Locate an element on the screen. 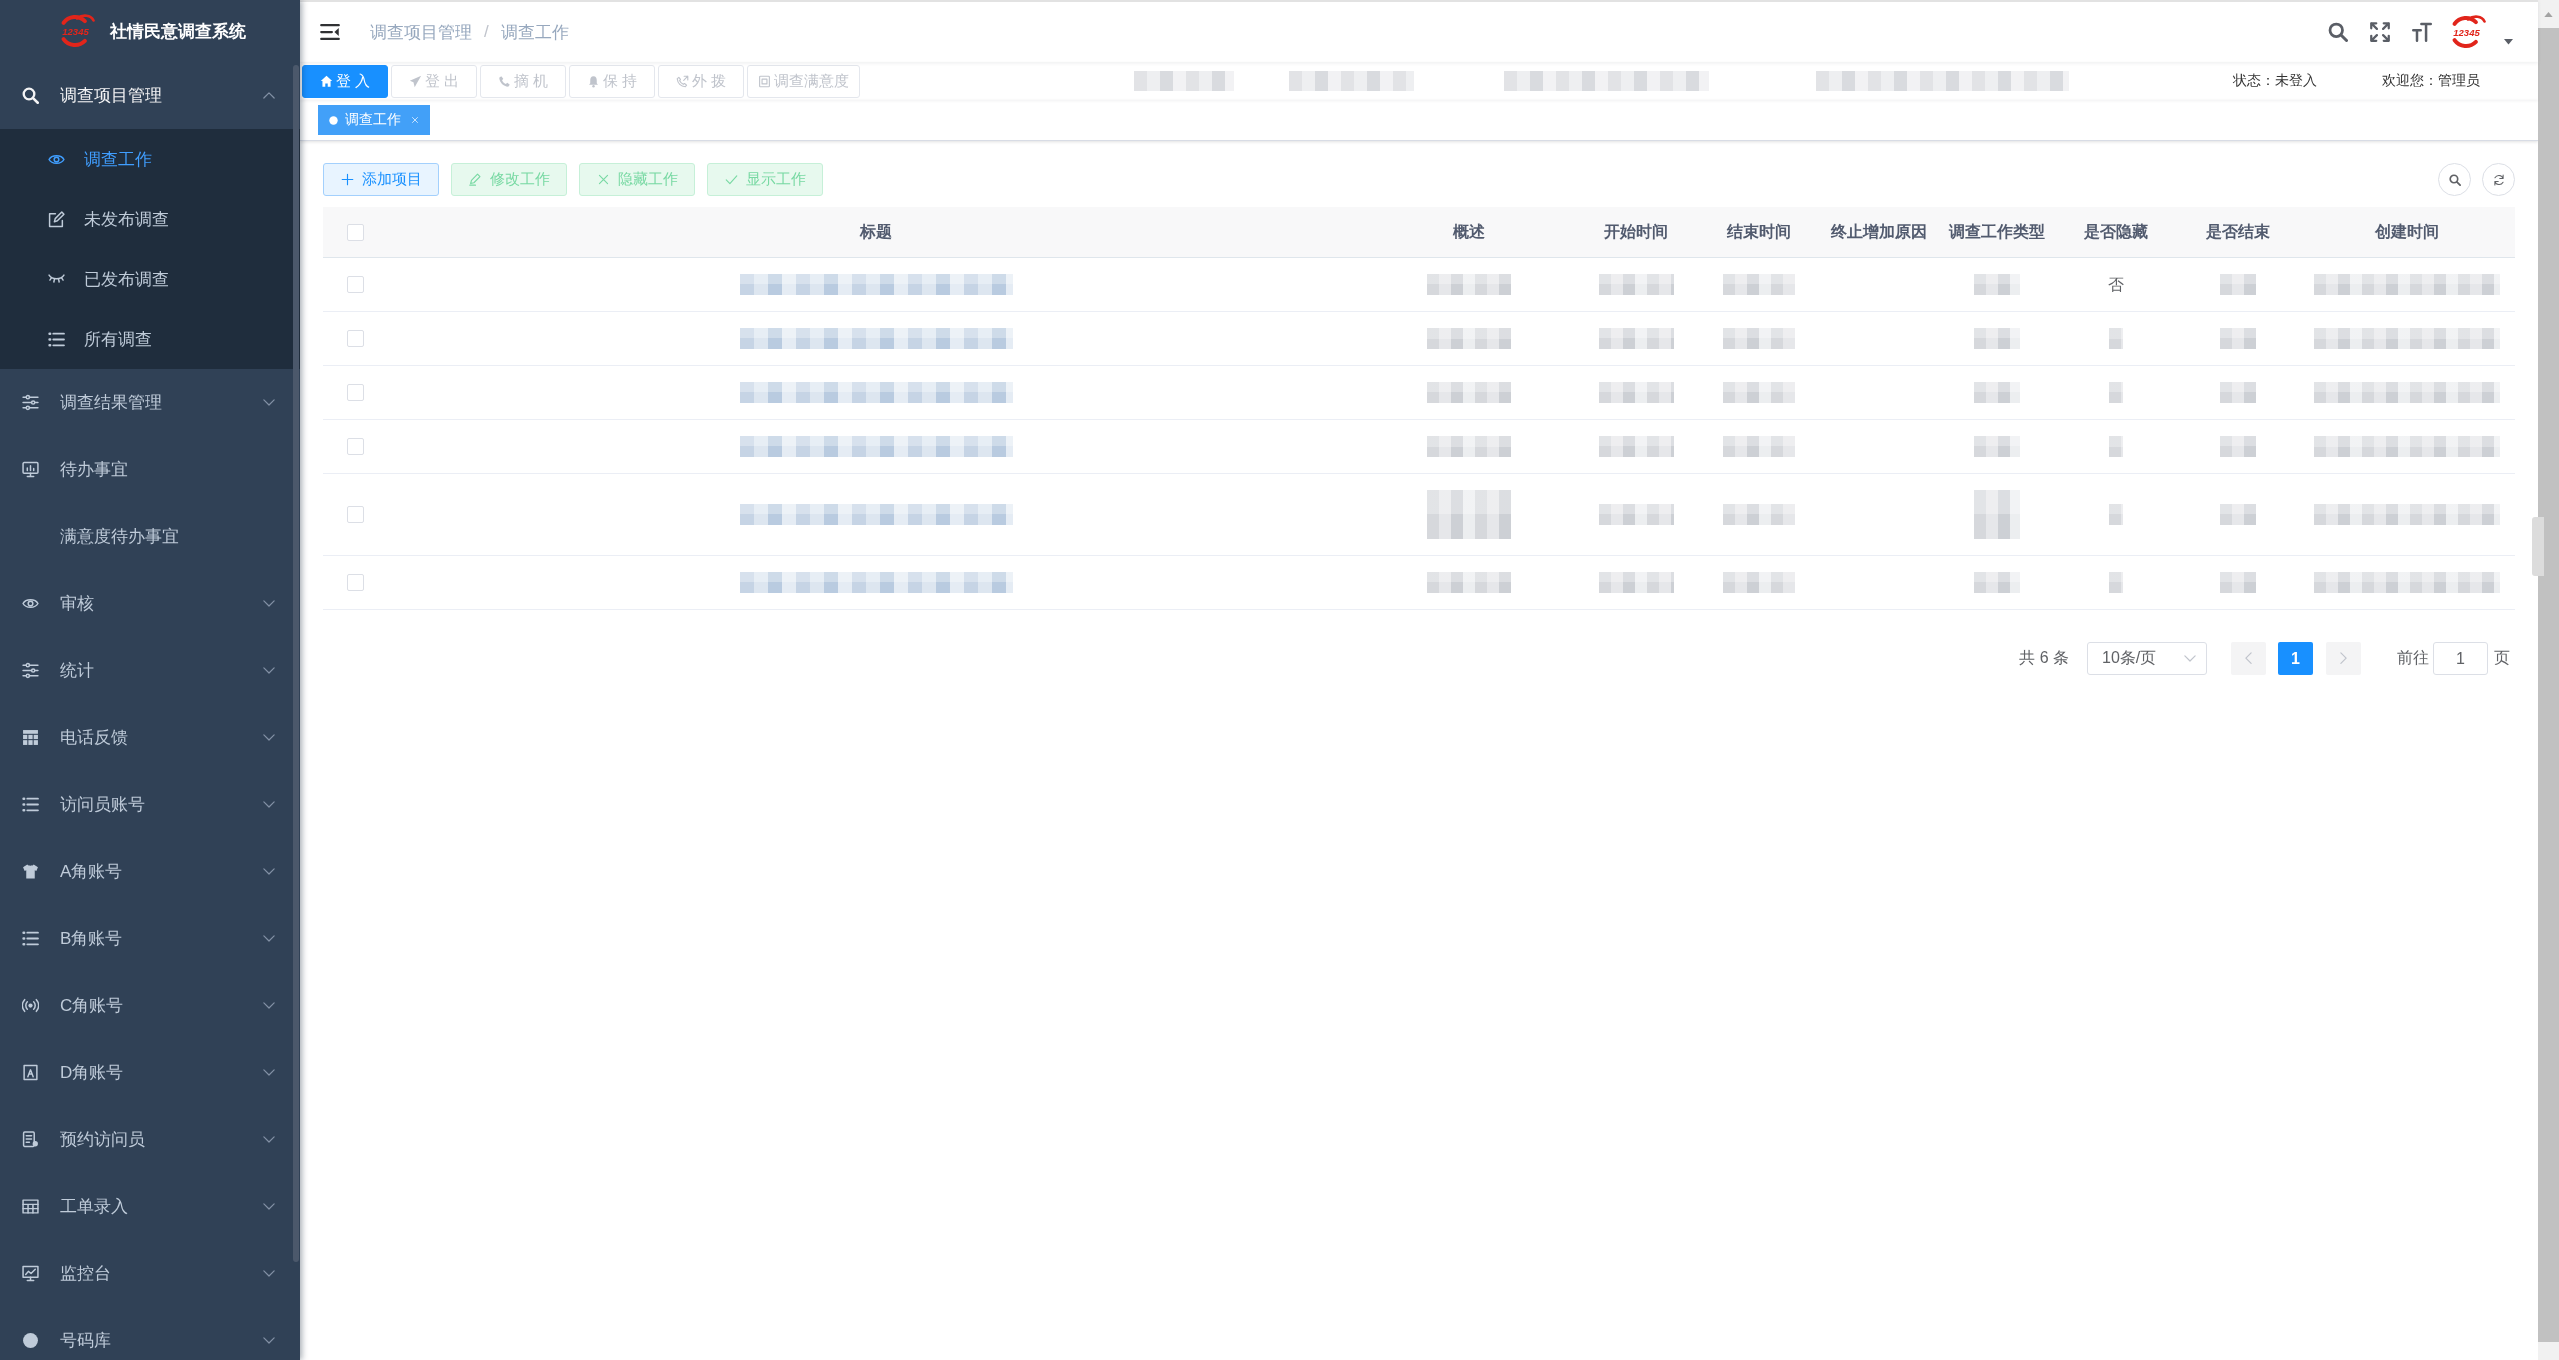  menu-item: A角账号 is located at coordinates (150, 871).